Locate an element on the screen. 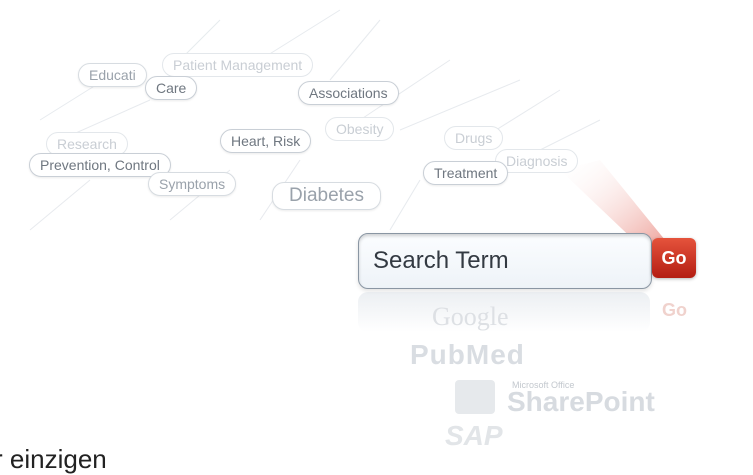  tag-treatment: Treatment is located at coordinates (466, 173).